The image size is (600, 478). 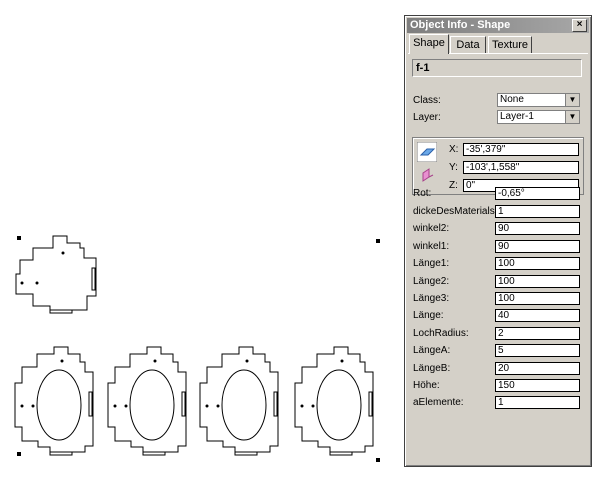 What do you see at coordinates (521, 149) in the screenshot?
I see `x-field: -35',379"` at bounding box center [521, 149].